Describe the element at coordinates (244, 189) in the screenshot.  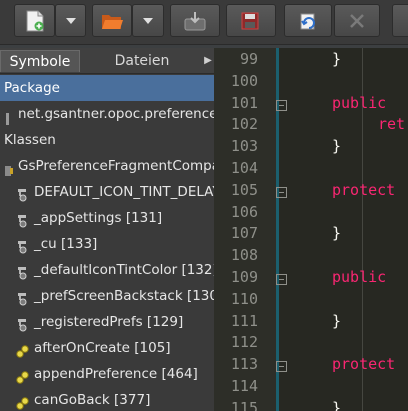
I see `line-number: 105` at that location.